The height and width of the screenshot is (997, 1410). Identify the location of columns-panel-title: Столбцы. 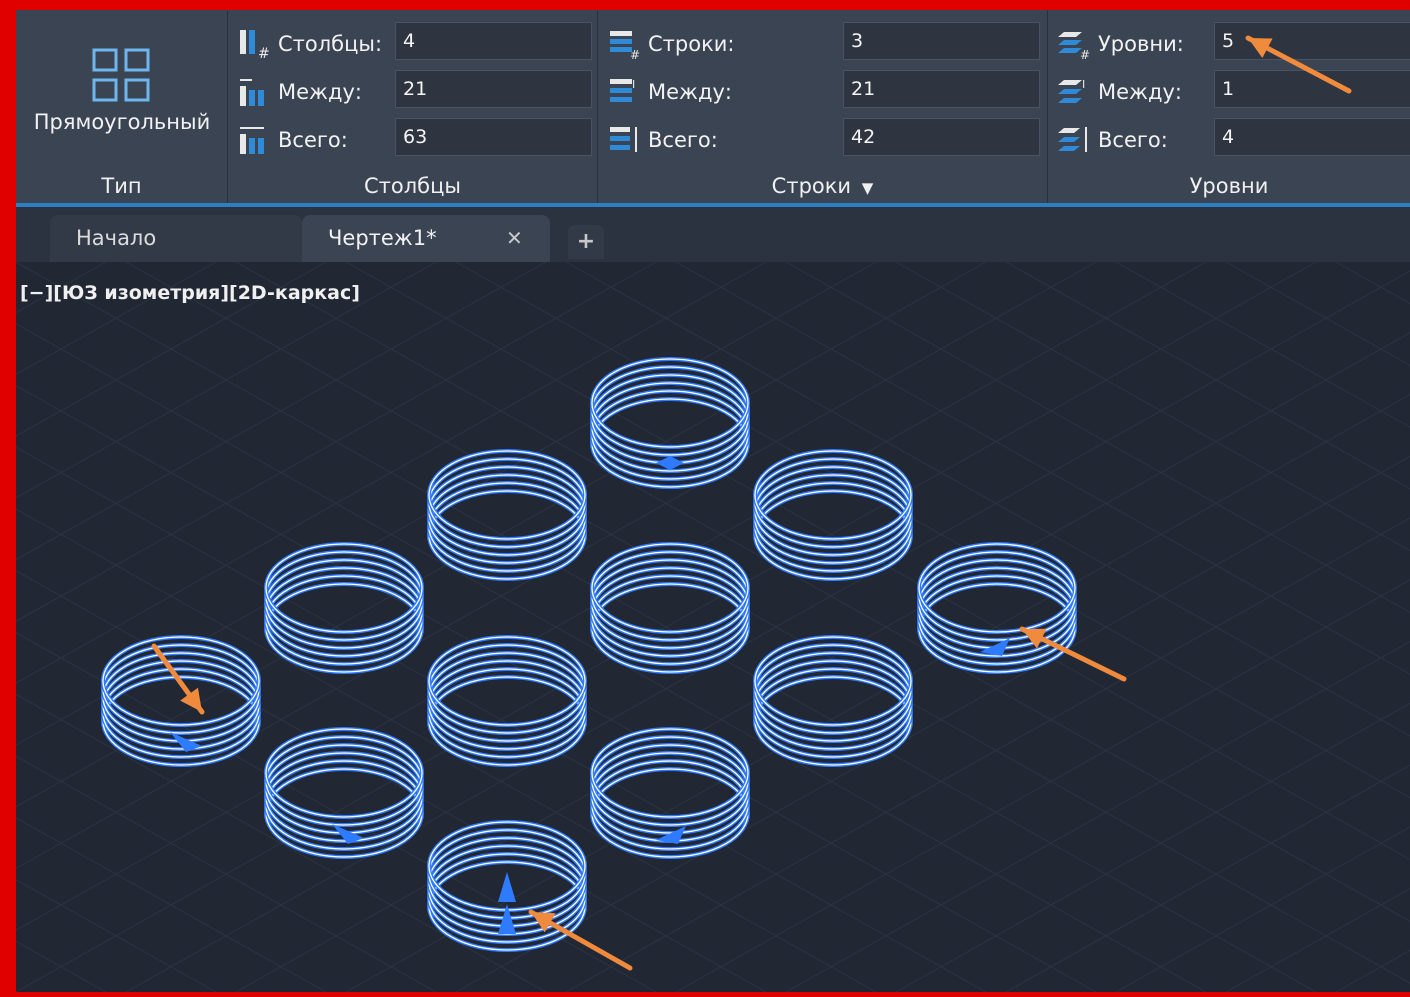
(412, 186).